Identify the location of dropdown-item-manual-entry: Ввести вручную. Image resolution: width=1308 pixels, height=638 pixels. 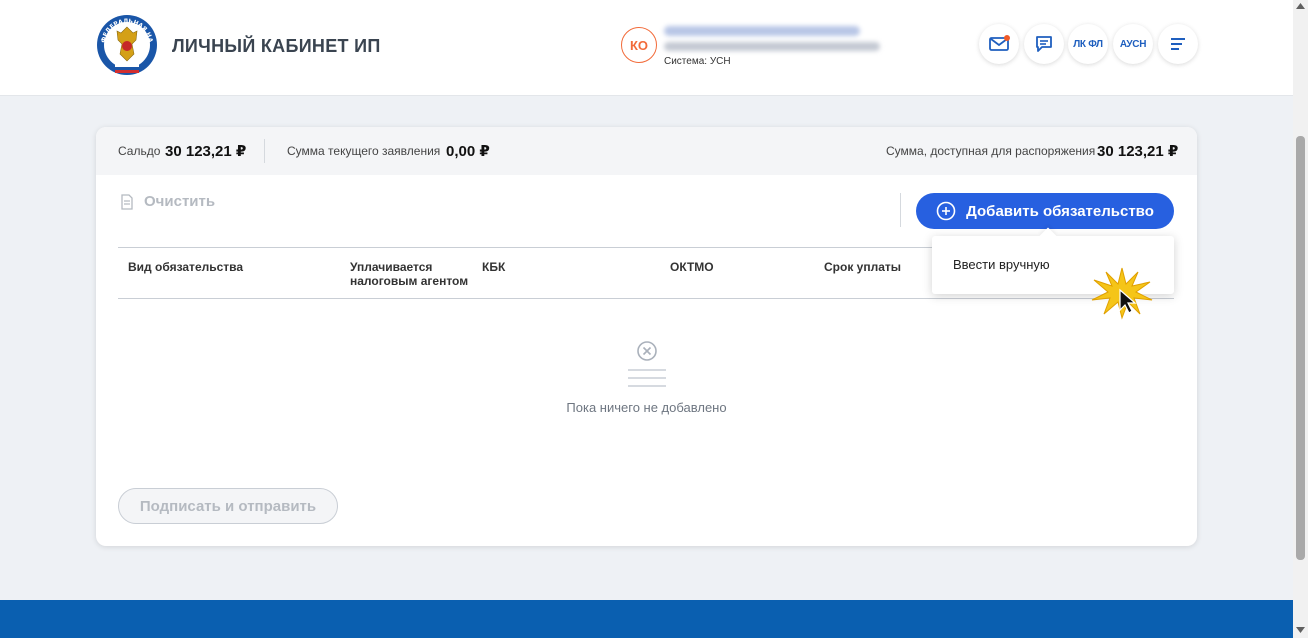
(1001, 264).